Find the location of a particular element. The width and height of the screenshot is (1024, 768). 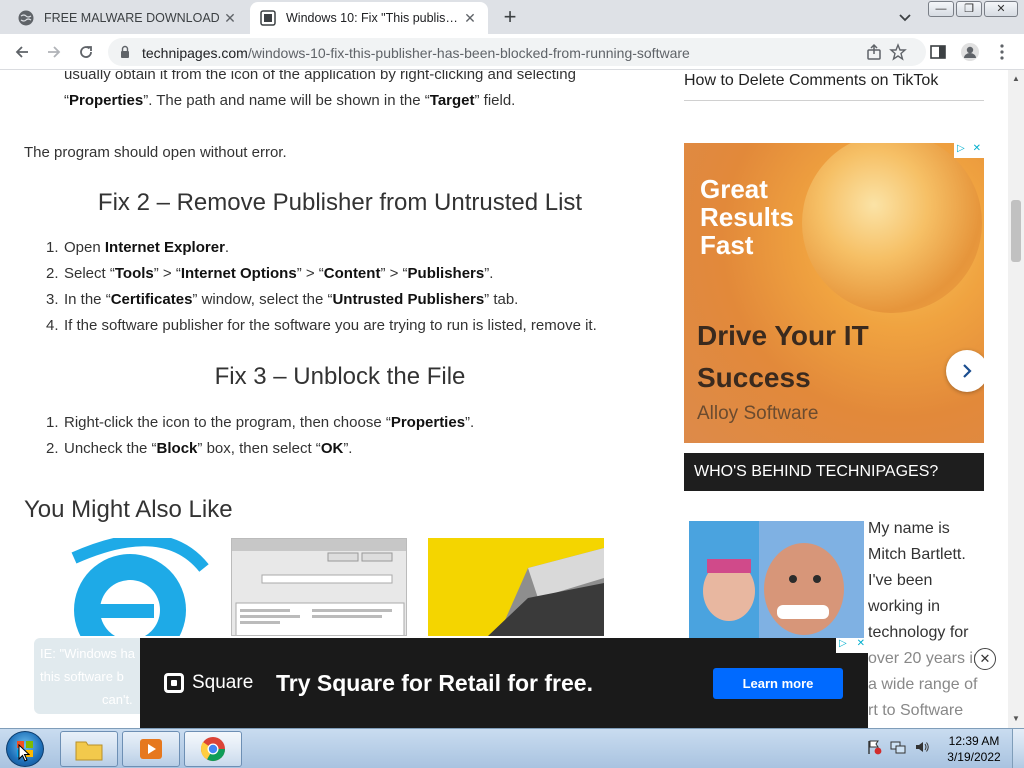

scroll-up-arrow-icon: ▲ is located at coordinates (1016, 79).